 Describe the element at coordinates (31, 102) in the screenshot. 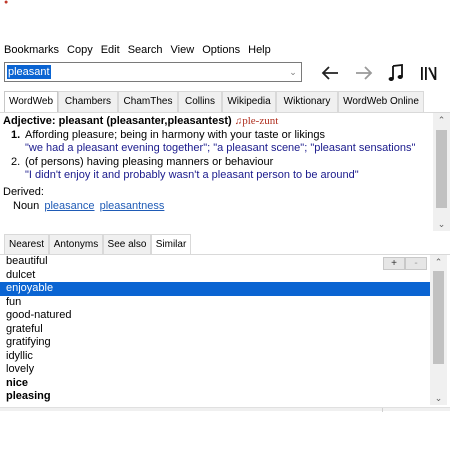

I see `tab-wordweb: WordWeb` at that location.